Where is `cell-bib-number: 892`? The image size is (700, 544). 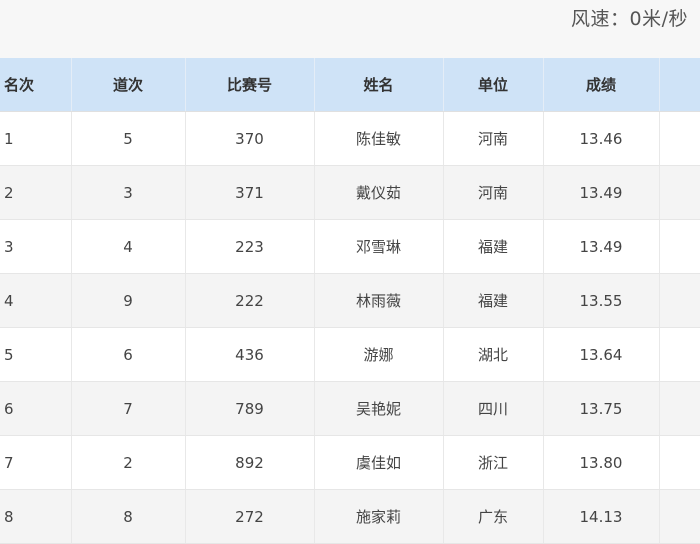
cell-bib-number: 892 is located at coordinates (250, 462).